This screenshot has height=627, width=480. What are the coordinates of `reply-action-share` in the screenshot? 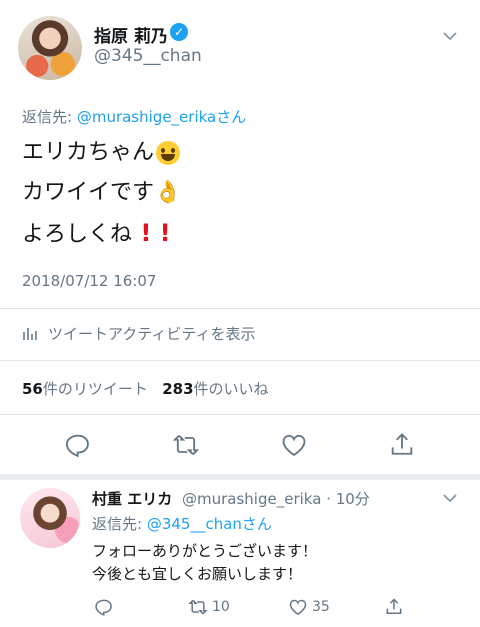 It's located at (394, 607).